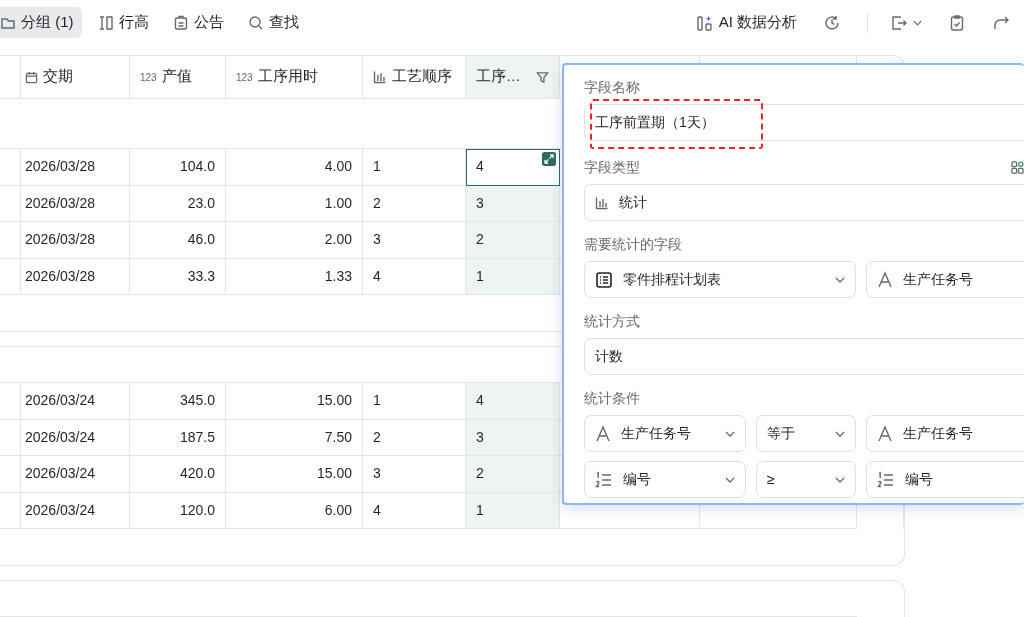 This screenshot has width=1024, height=617. I want to click on table-cell-text: 33.3, so click(201, 276).